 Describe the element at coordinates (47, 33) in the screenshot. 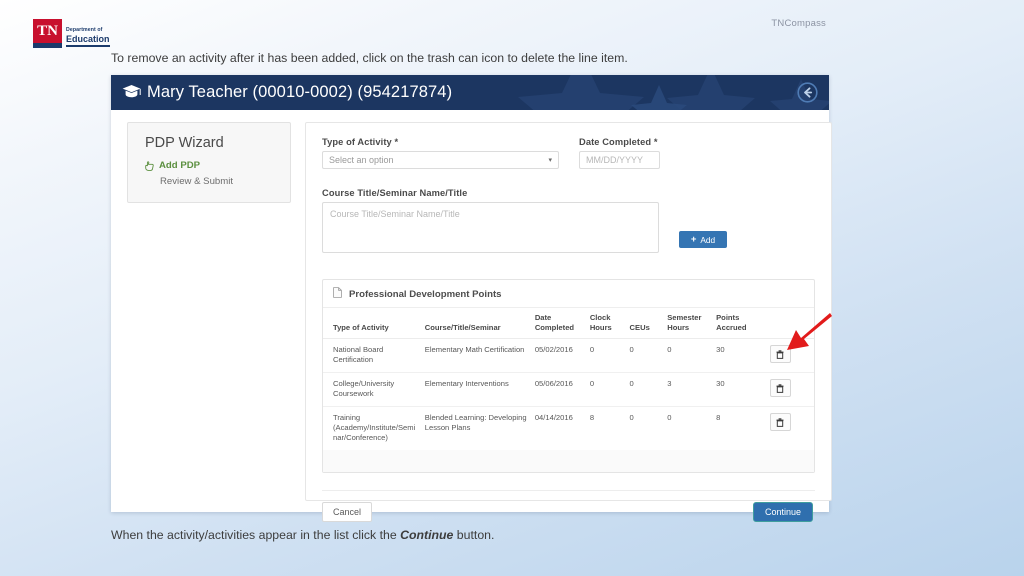

I see `tn-logo-mark: TN` at that location.